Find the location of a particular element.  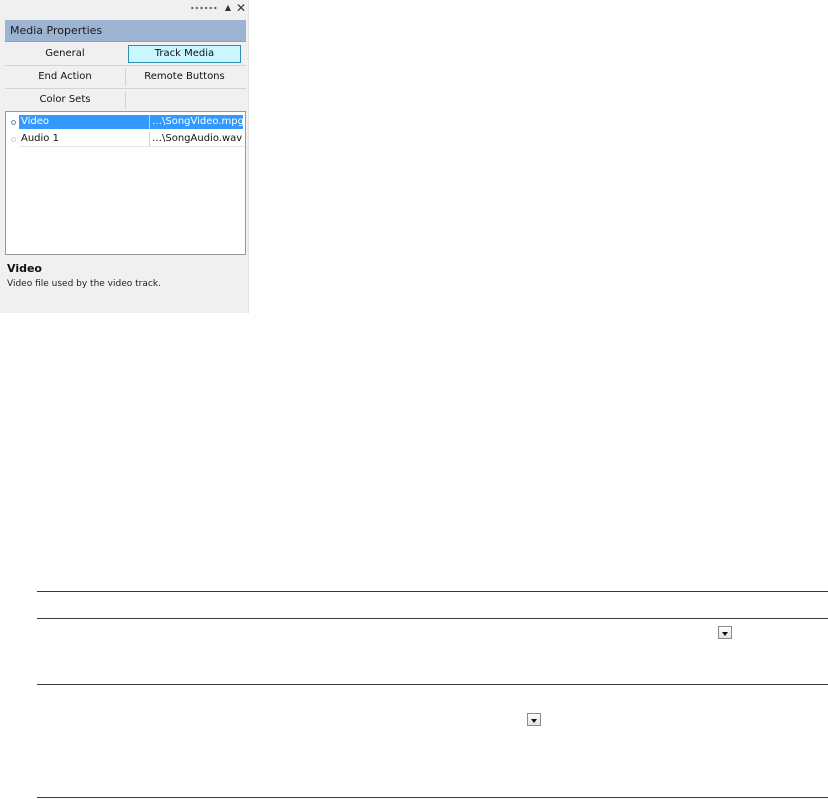

track-file-path: …\SongAudio.wav is located at coordinates (196, 139).